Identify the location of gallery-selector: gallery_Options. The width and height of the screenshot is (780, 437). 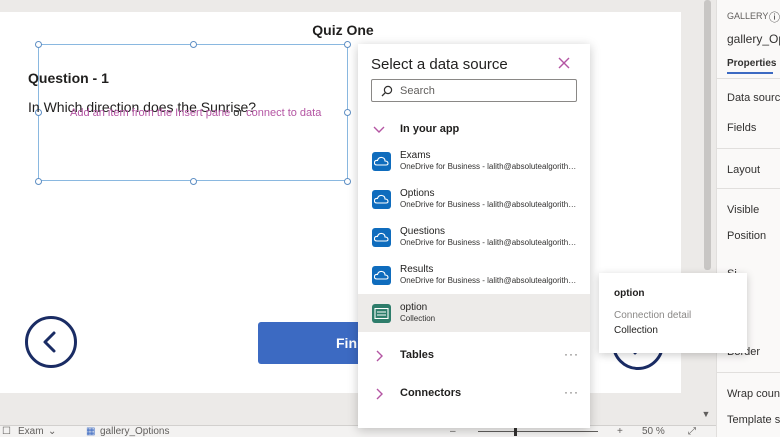
(134, 431).